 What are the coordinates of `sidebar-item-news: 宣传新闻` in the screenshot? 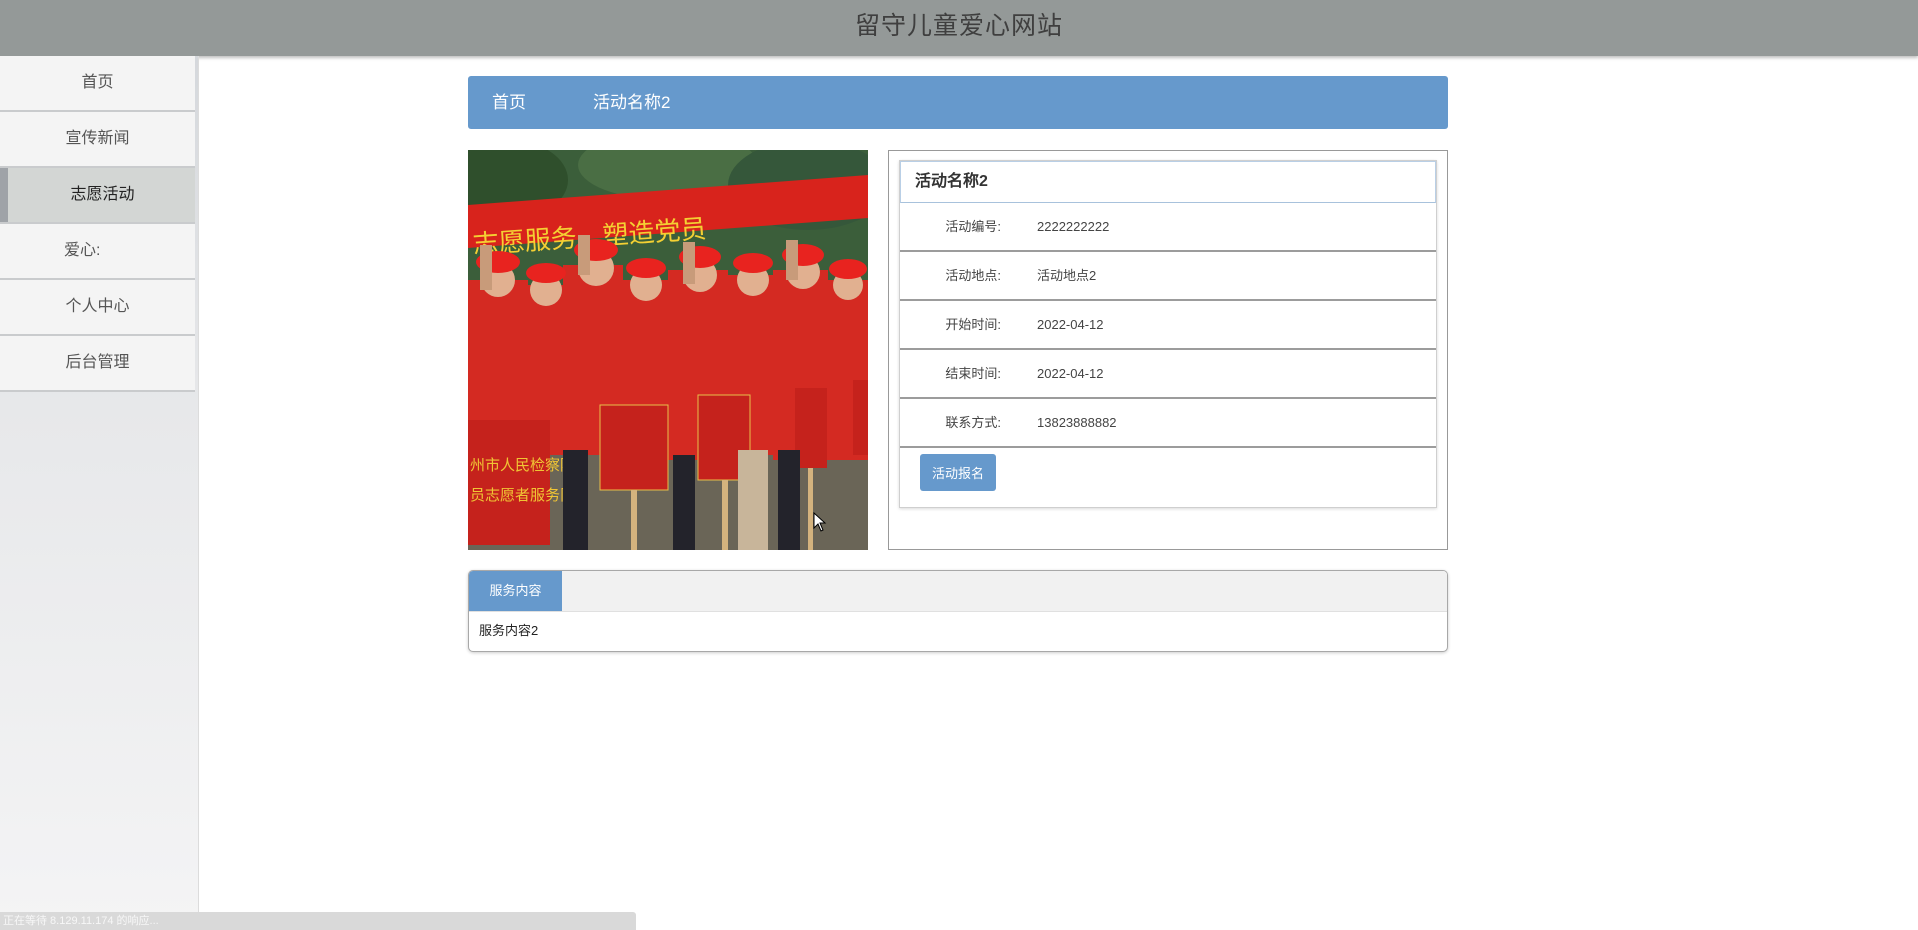 It's located at (97, 140).